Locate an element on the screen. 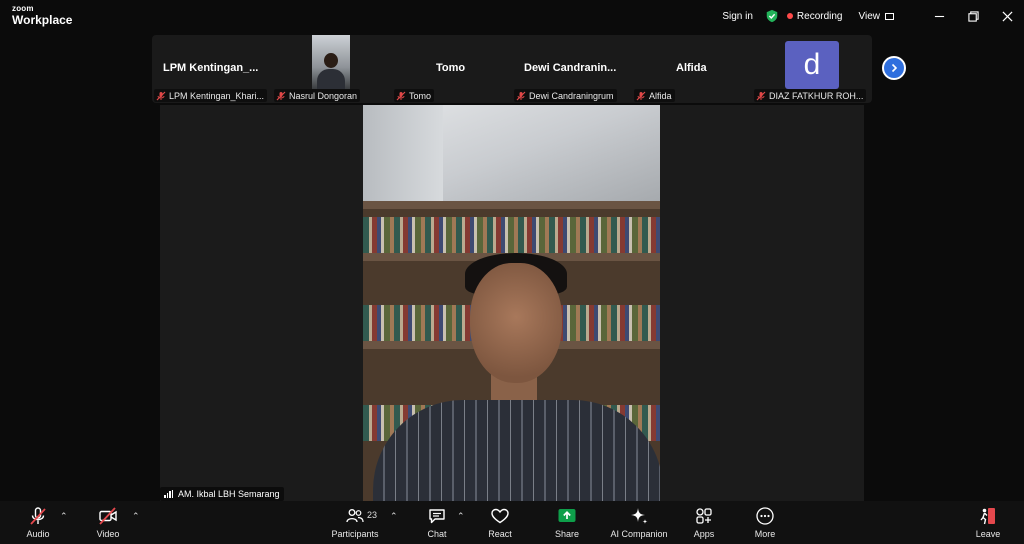  close-icon is located at coordinates (1007, 16).